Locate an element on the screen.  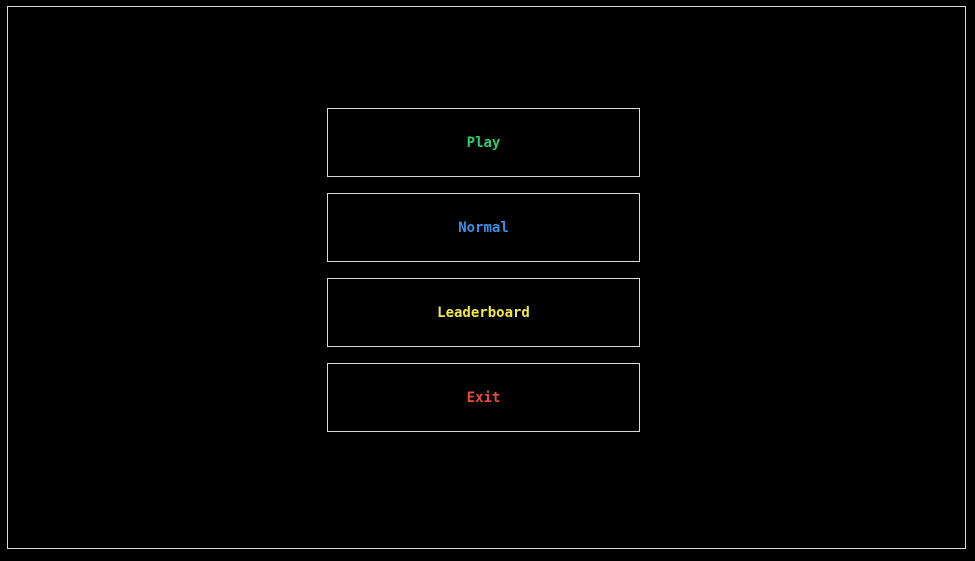
exit-button: Exit is located at coordinates (483, 397).